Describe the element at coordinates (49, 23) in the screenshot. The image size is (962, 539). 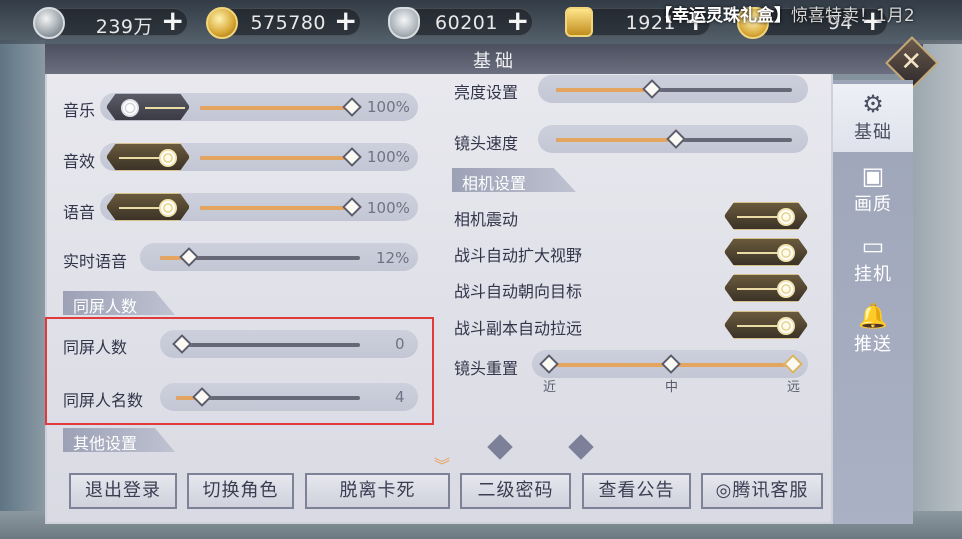
I see `silver-coin-icon` at that location.